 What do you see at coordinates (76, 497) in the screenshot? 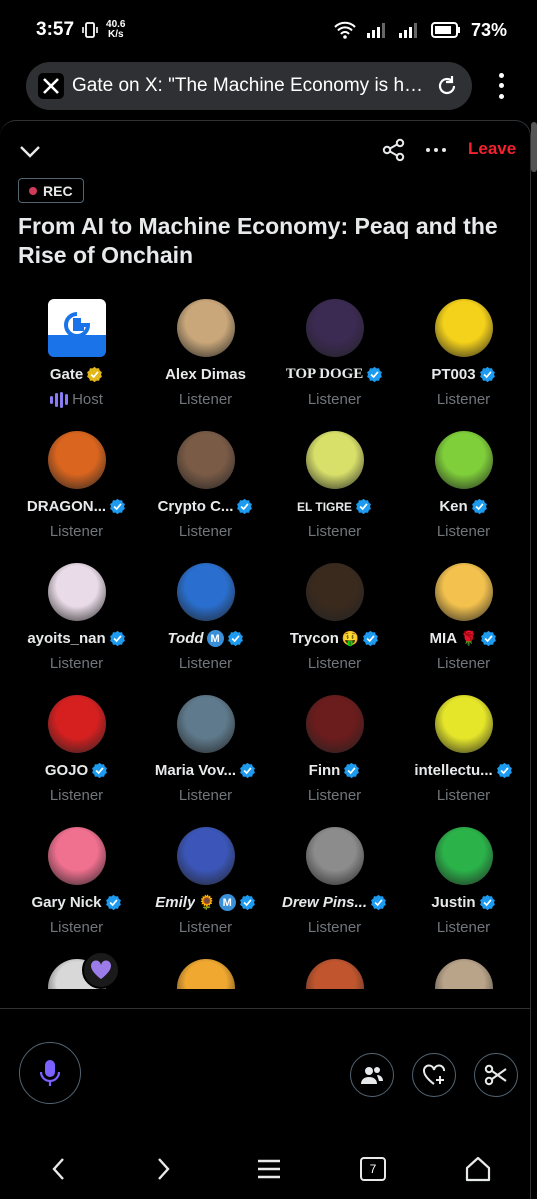
I see `participant: DRAGON... Listener` at bounding box center [76, 497].